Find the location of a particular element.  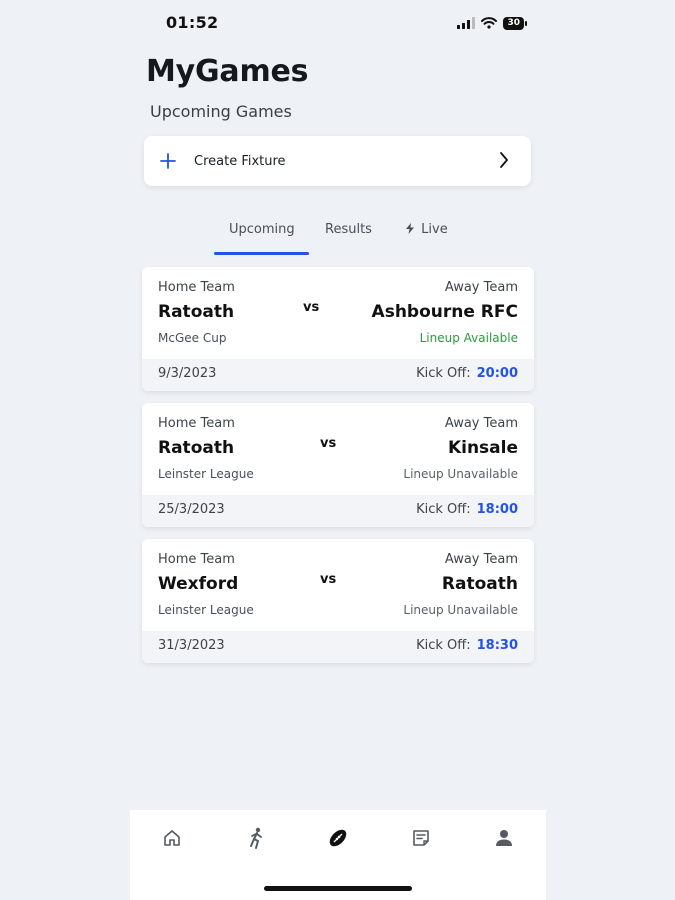

tab-upcoming: Upcoming is located at coordinates (262, 229).